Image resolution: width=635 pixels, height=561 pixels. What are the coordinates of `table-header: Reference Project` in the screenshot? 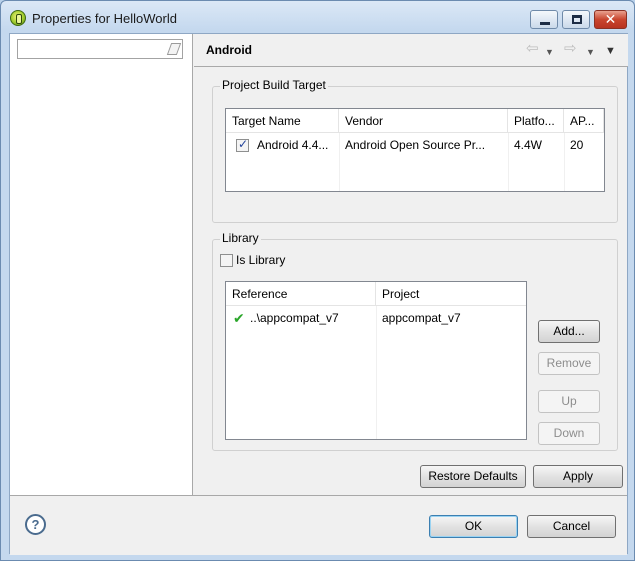 It's located at (376, 294).